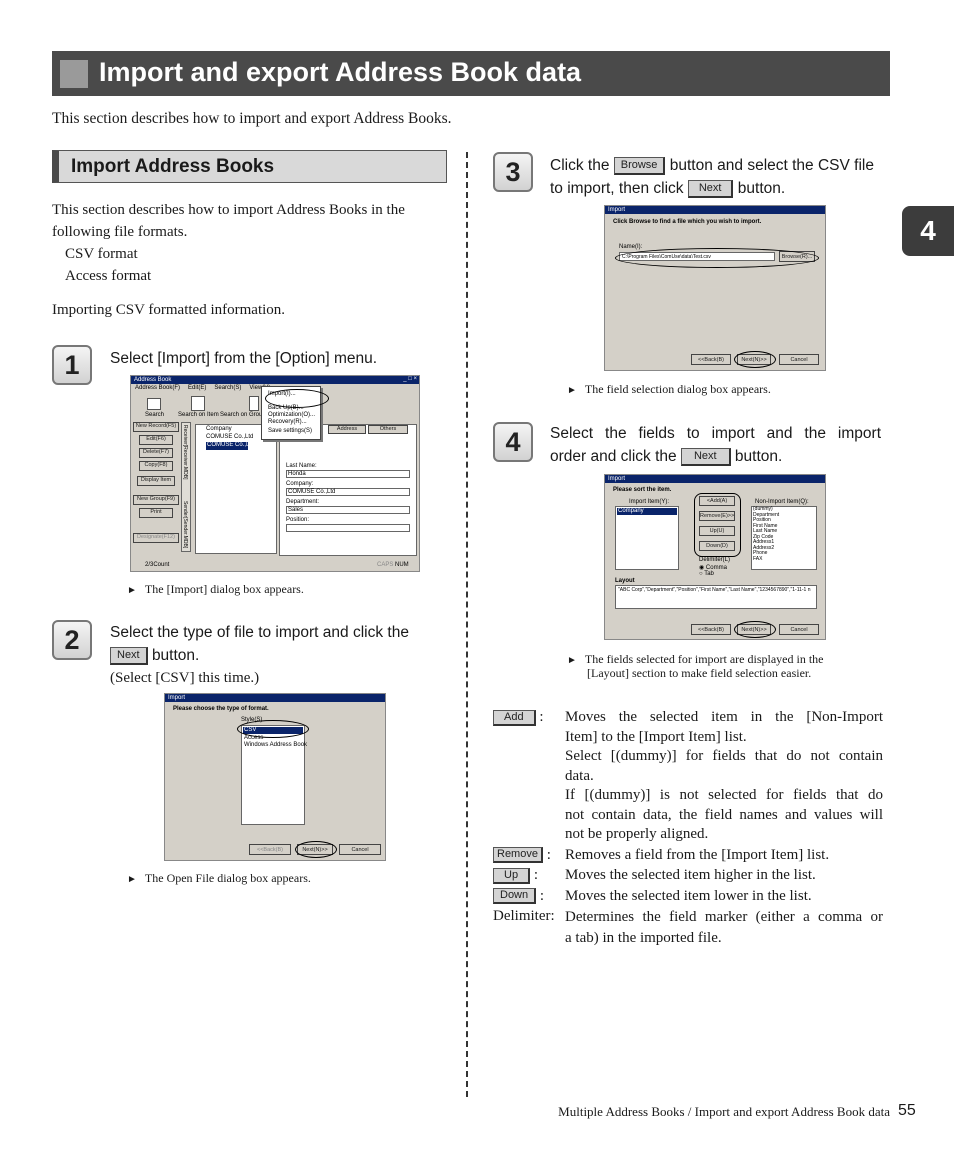  Describe the element at coordinates (157, 388) in the screenshot. I see `menu-item: Address Book(F)` at that location.